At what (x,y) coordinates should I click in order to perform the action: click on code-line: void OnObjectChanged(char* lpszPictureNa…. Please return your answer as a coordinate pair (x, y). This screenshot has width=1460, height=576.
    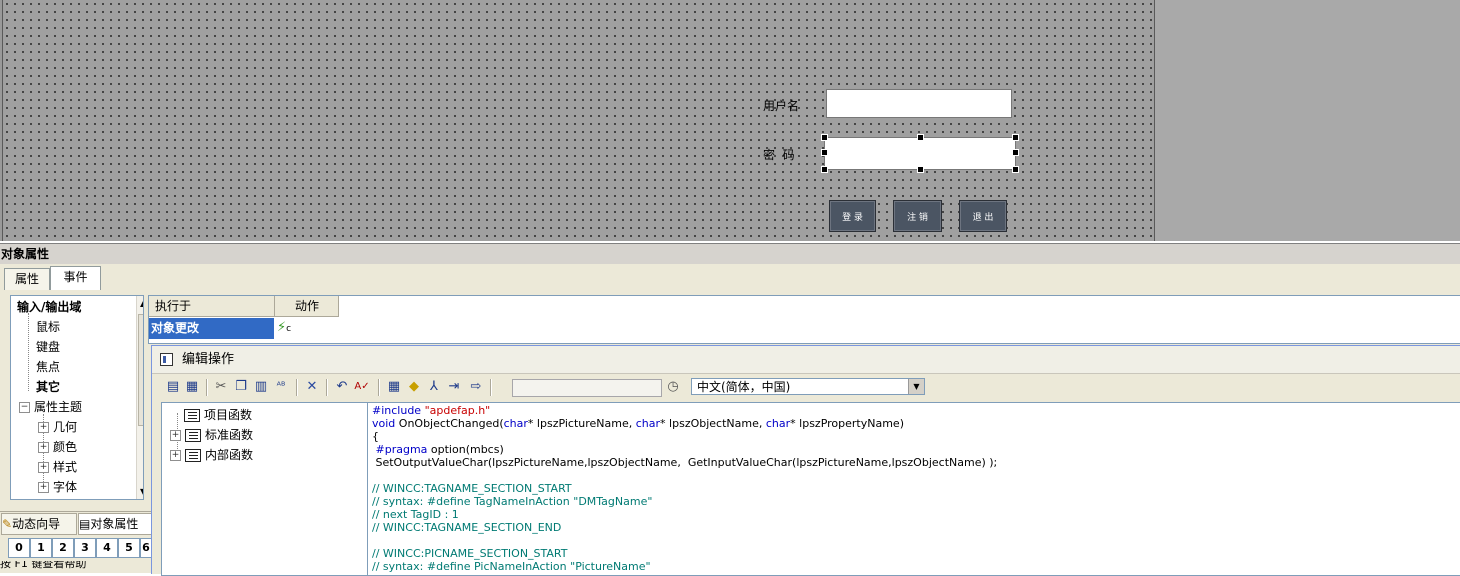
    Looking at the image, I should click on (638, 423).